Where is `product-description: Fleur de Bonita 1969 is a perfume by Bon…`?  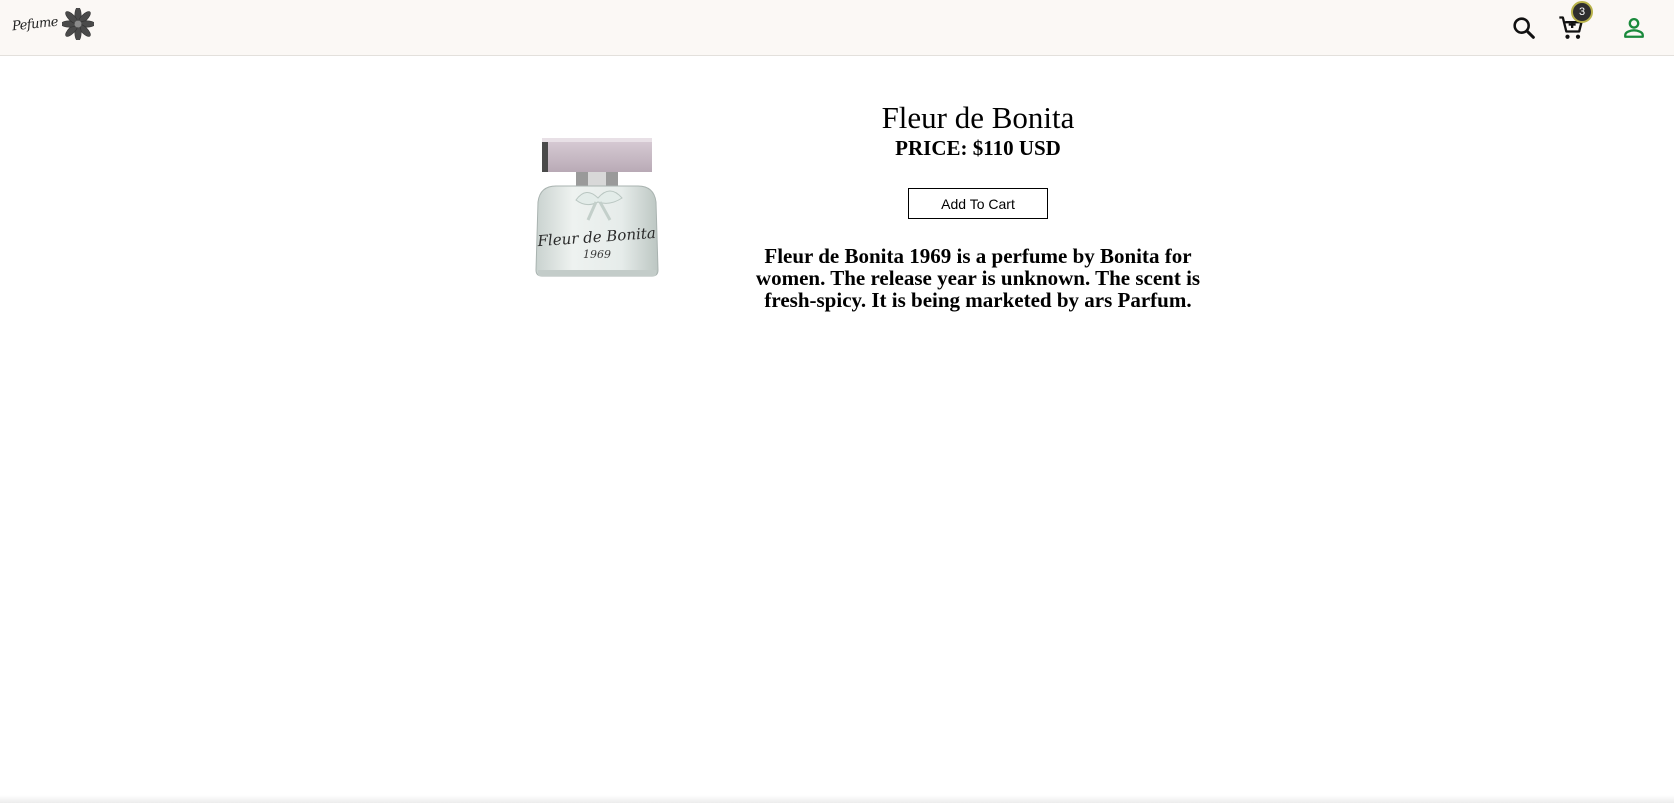
product-description: Fleur de Bonita 1969 is a perfume by Bon… is located at coordinates (978, 278).